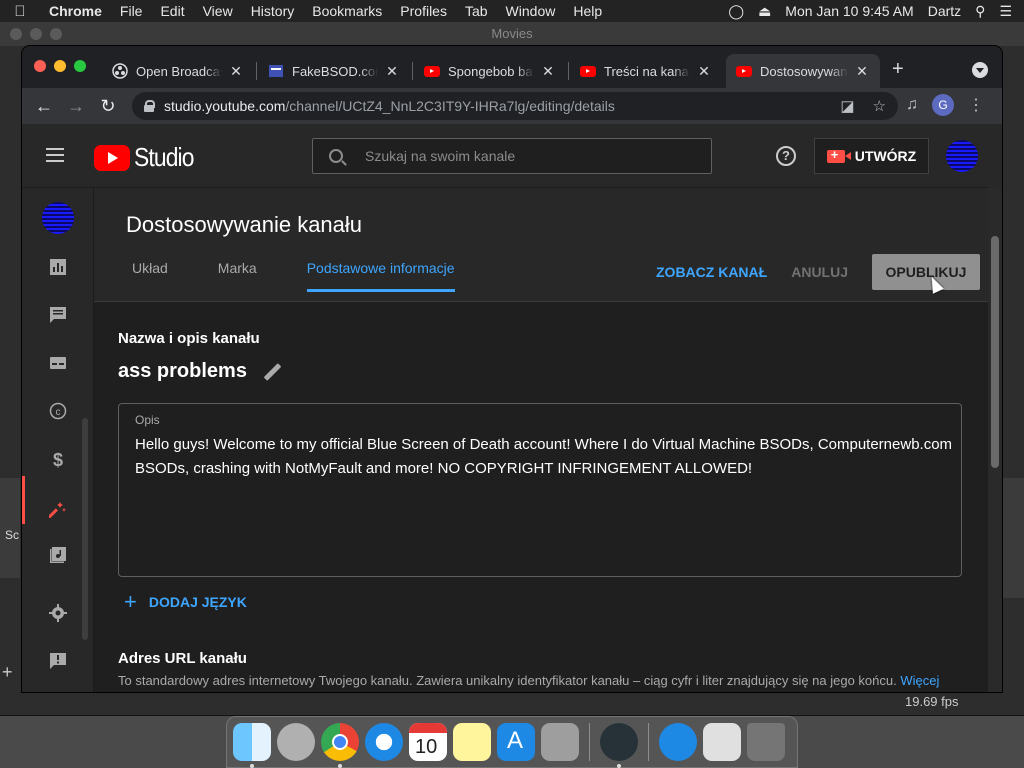  Describe the element at coordinates (472, 742) in the screenshot. I see `notes-icon` at that location.